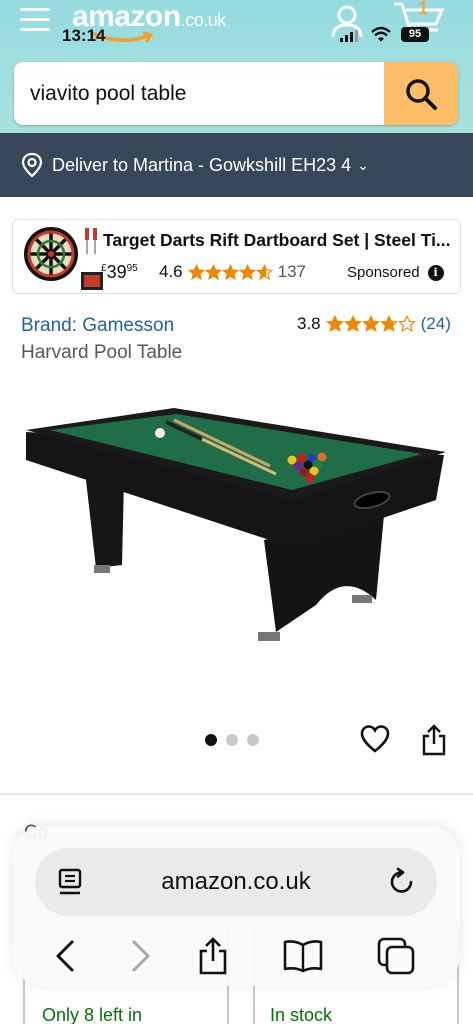 This screenshot has height=1024, width=473. I want to click on product-title: Harvard Pool Table, so click(102, 352).